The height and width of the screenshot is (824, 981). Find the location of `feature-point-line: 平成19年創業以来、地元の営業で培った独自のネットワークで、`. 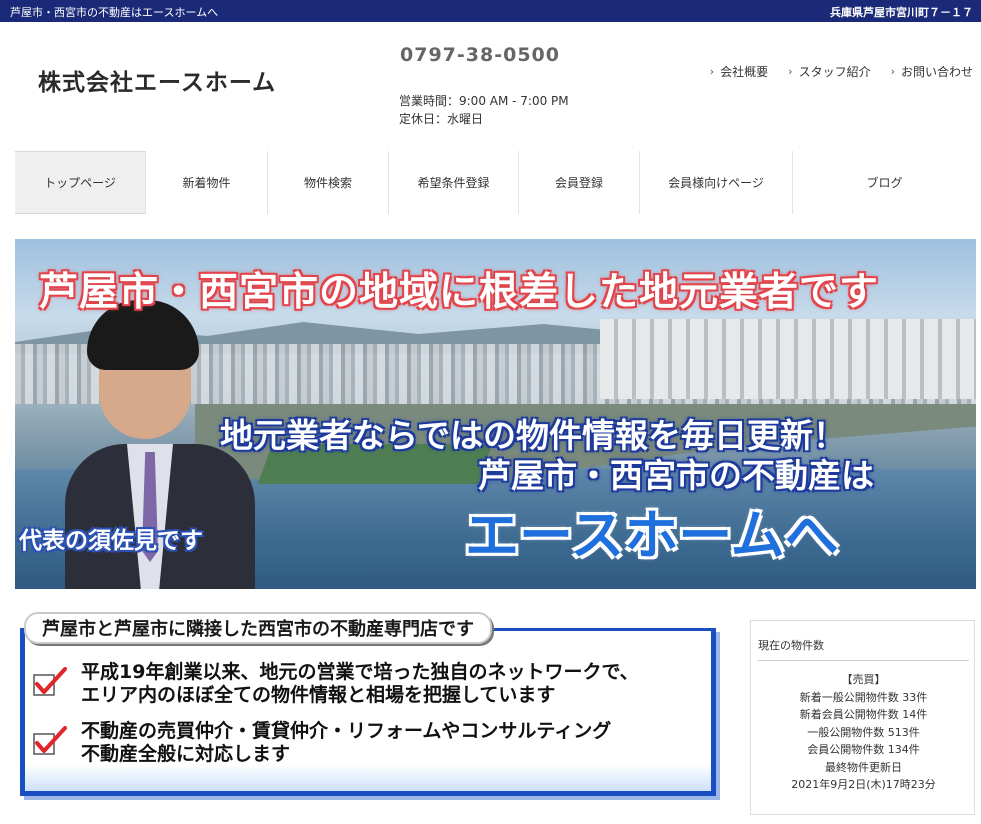

feature-point-line: 平成19年創業以来、地元の営業で培った独自のネットワークで、 is located at coordinates (360, 672).